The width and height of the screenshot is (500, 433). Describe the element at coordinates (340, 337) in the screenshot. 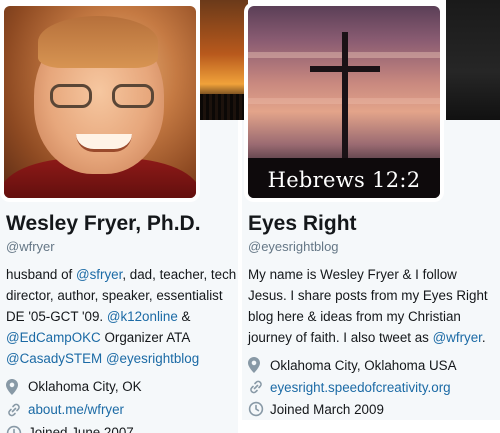

I see `bio-text: journey of faith. I also tweet as` at that location.